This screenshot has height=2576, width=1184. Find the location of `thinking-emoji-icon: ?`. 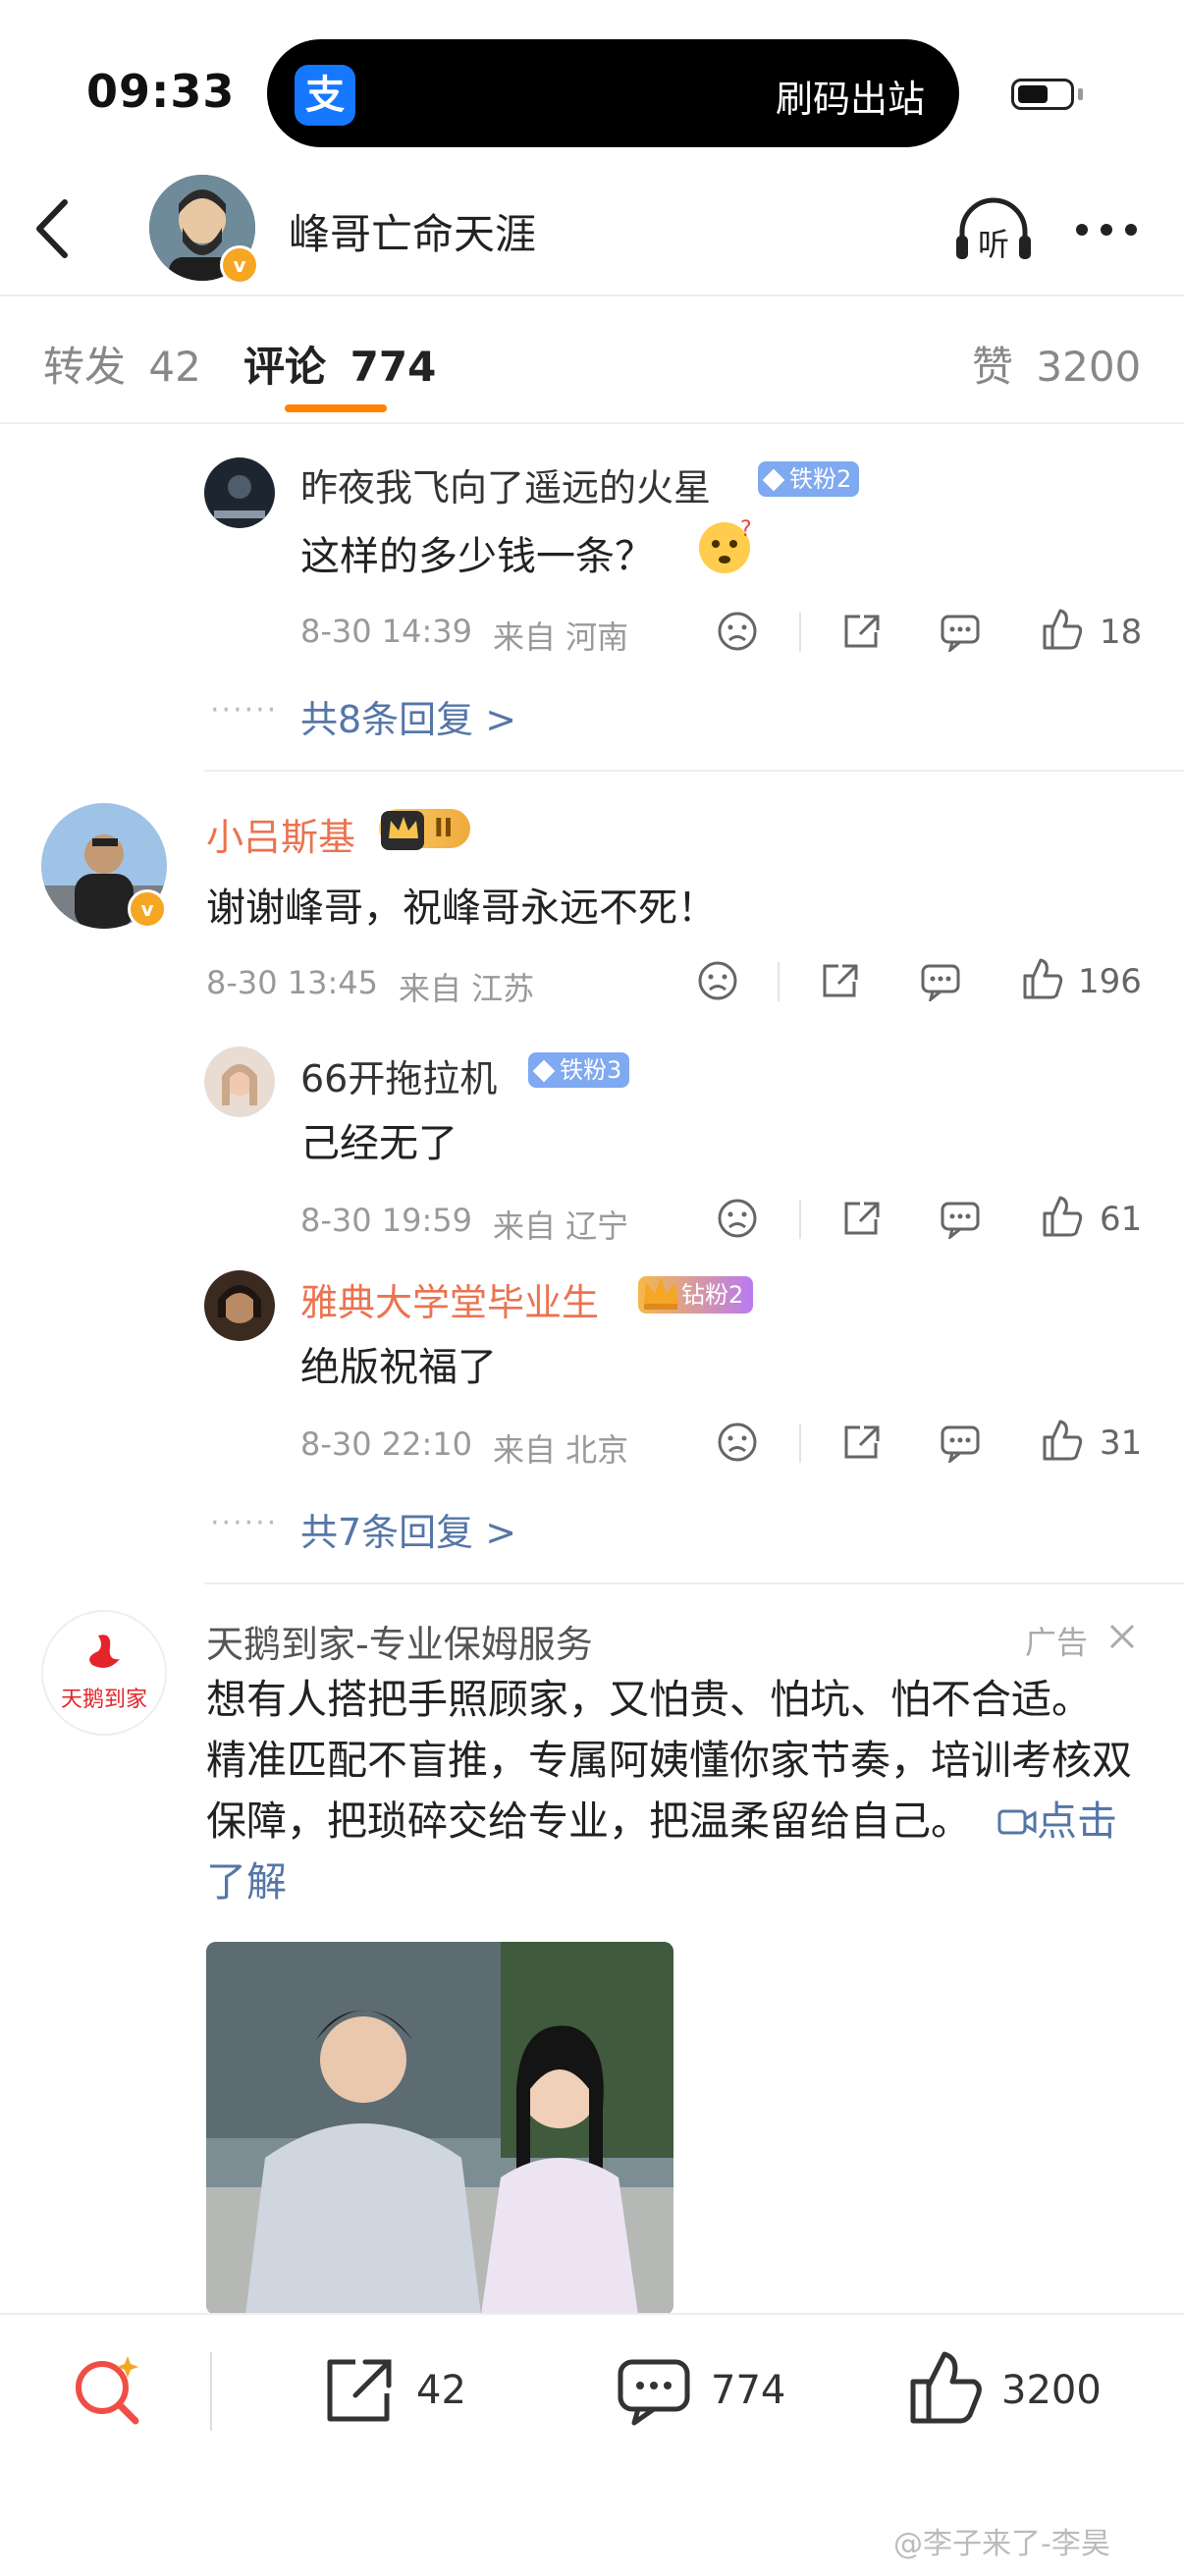

thinking-emoji-icon: ? is located at coordinates (725, 545).